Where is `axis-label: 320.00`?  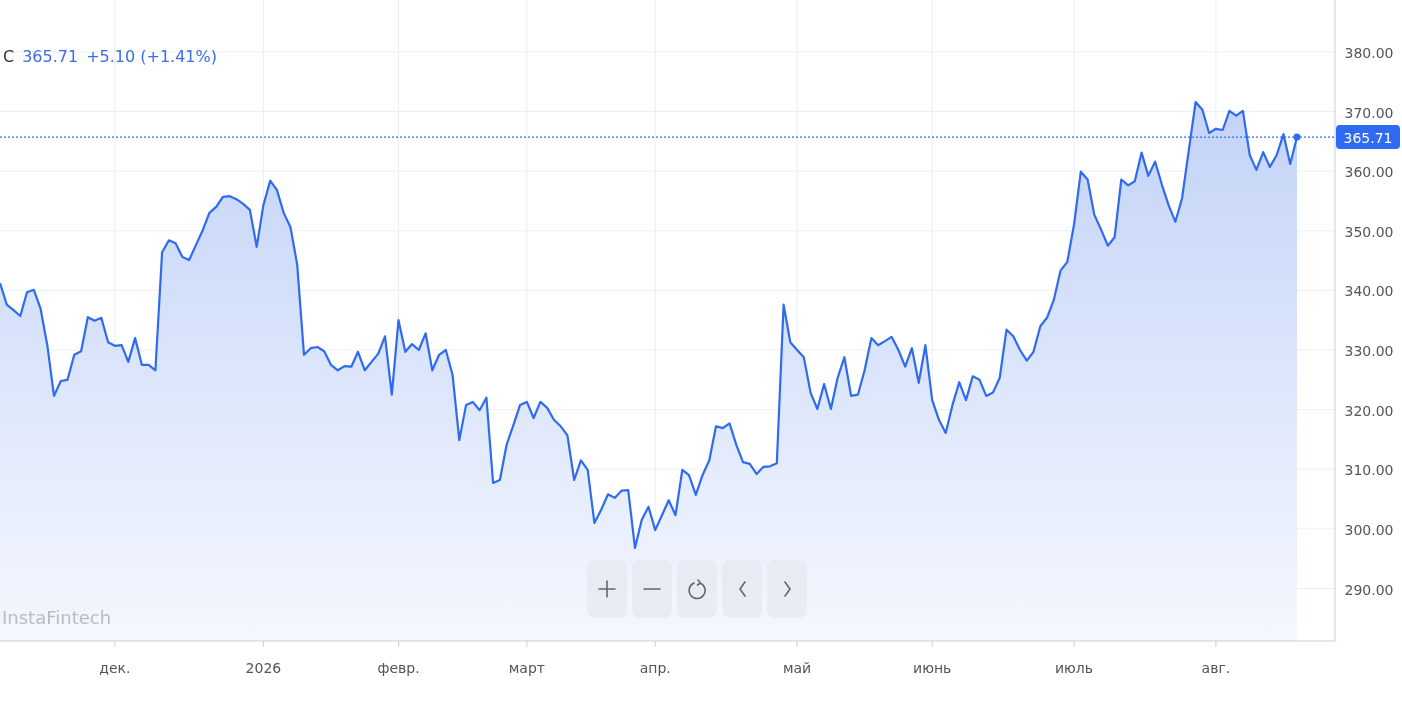
axis-label: 320.00 is located at coordinates (1369, 410).